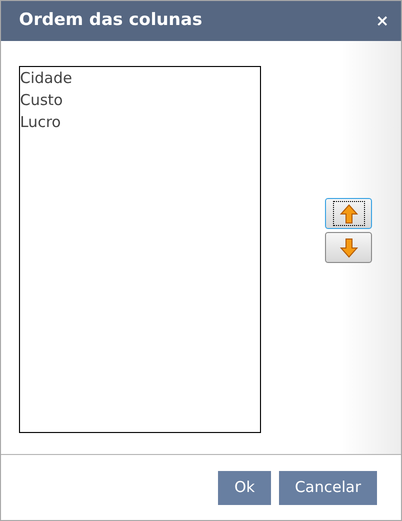 This screenshot has width=402, height=521. I want to click on move-down-button, so click(348, 247).